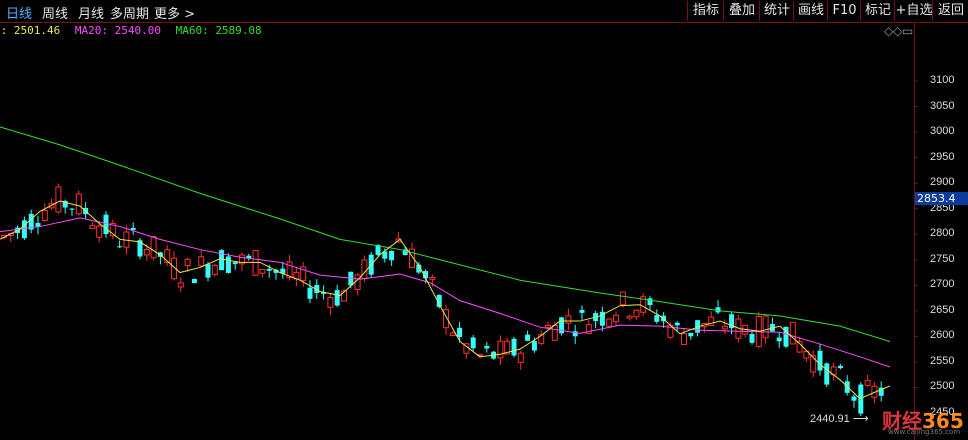 This screenshot has width=968, height=440. What do you see at coordinates (776, 11) in the screenshot?
I see `statistics-button: 统计` at bounding box center [776, 11].